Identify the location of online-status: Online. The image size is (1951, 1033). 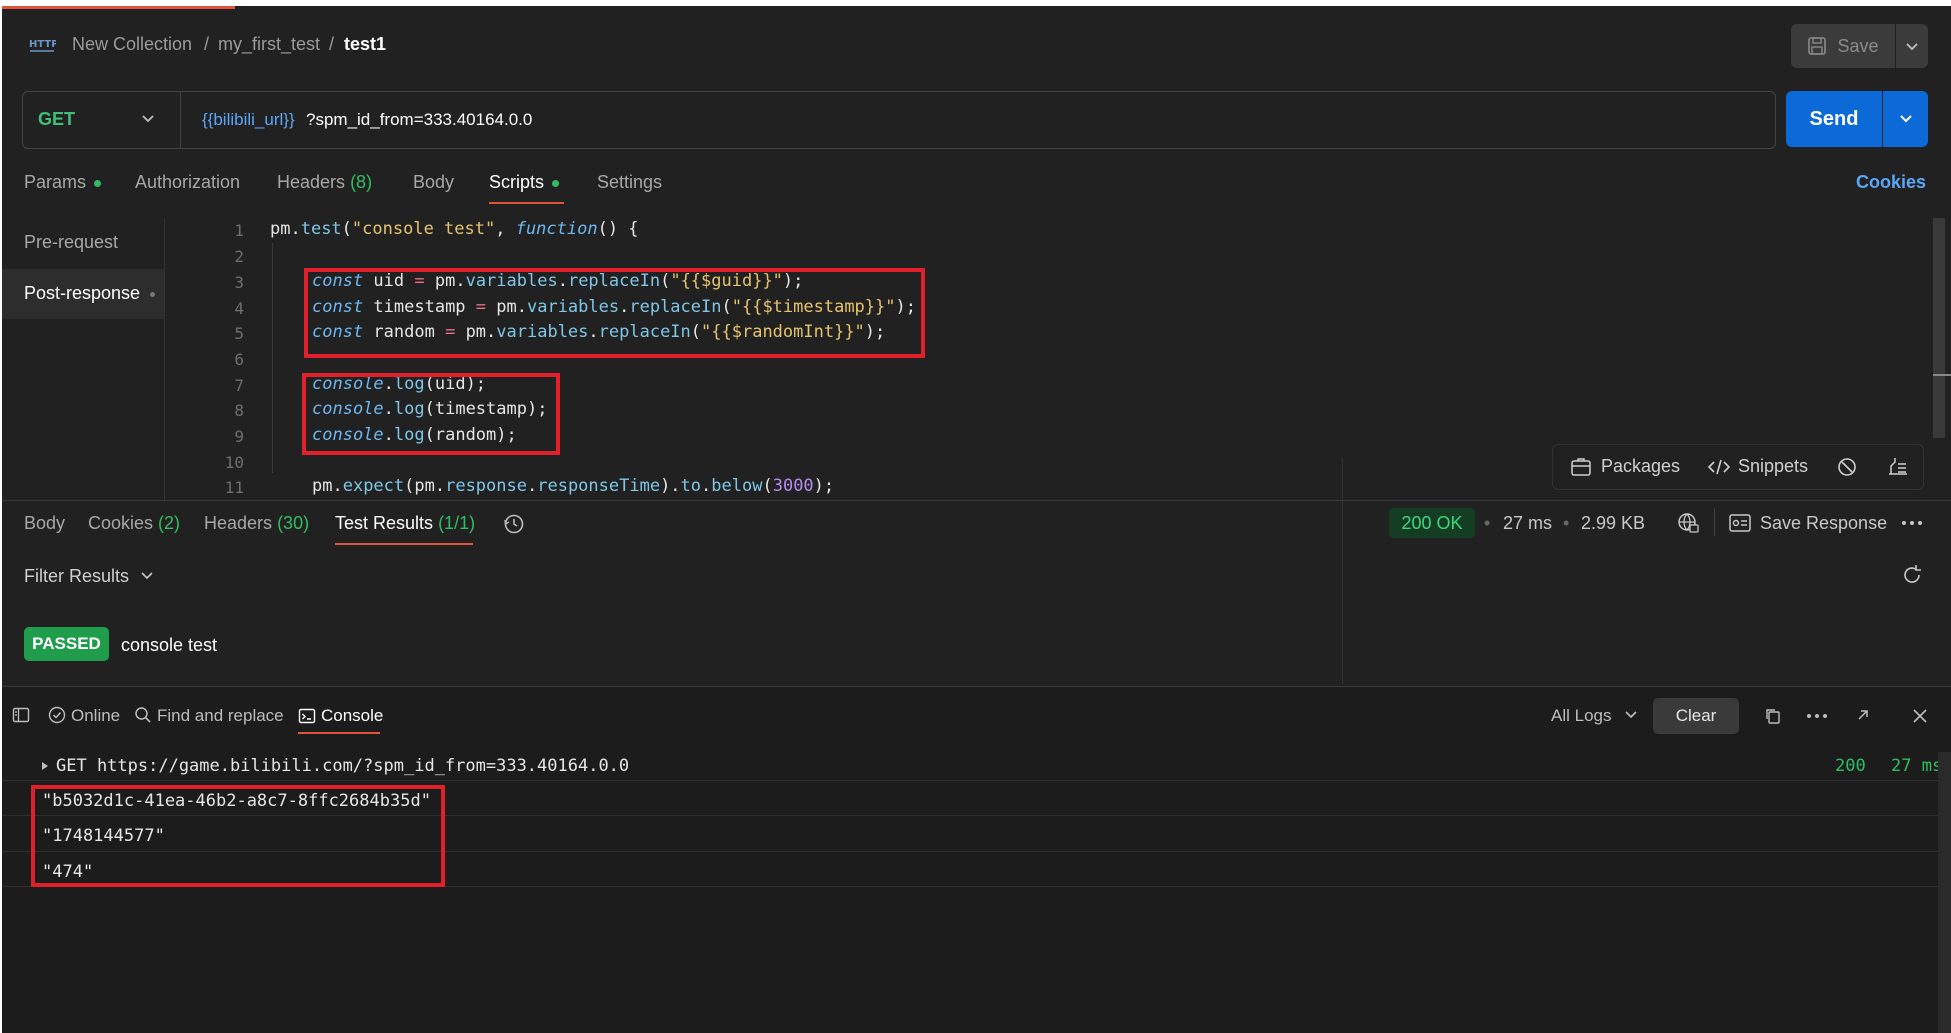
(95, 716).